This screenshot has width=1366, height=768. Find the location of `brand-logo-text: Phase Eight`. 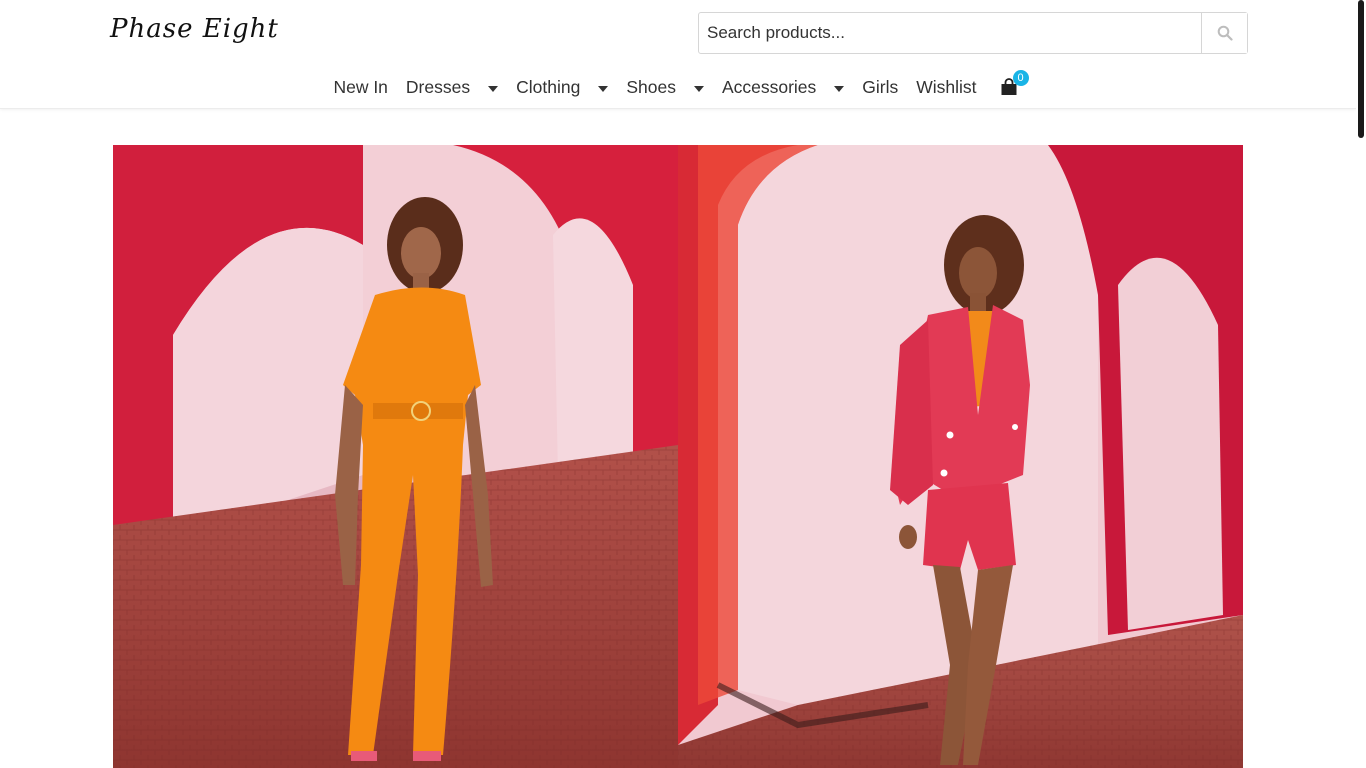

brand-logo-text: Phase Eight is located at coordinates (194, 29).